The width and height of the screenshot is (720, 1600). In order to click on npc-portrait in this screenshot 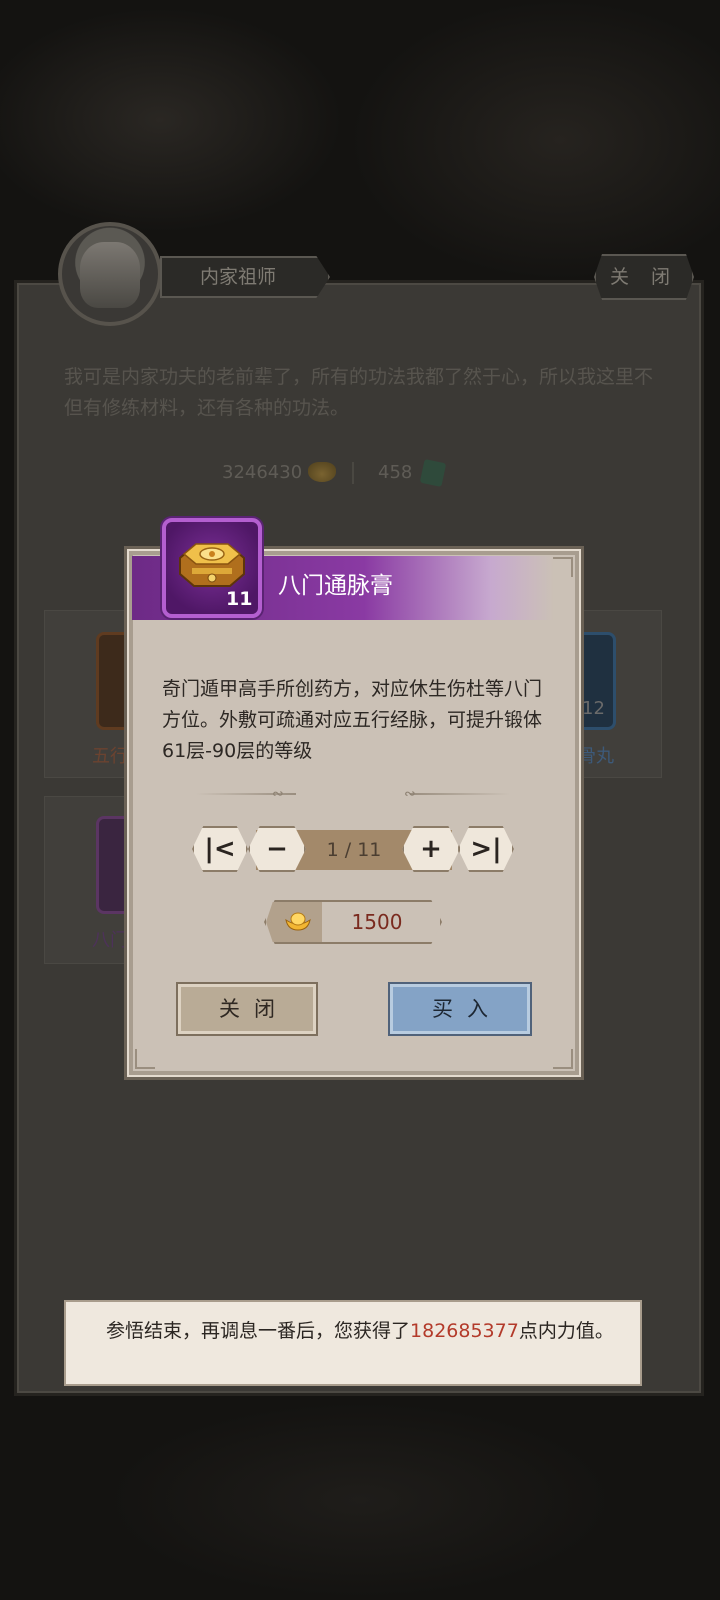, I will do `click(110, 275)`.